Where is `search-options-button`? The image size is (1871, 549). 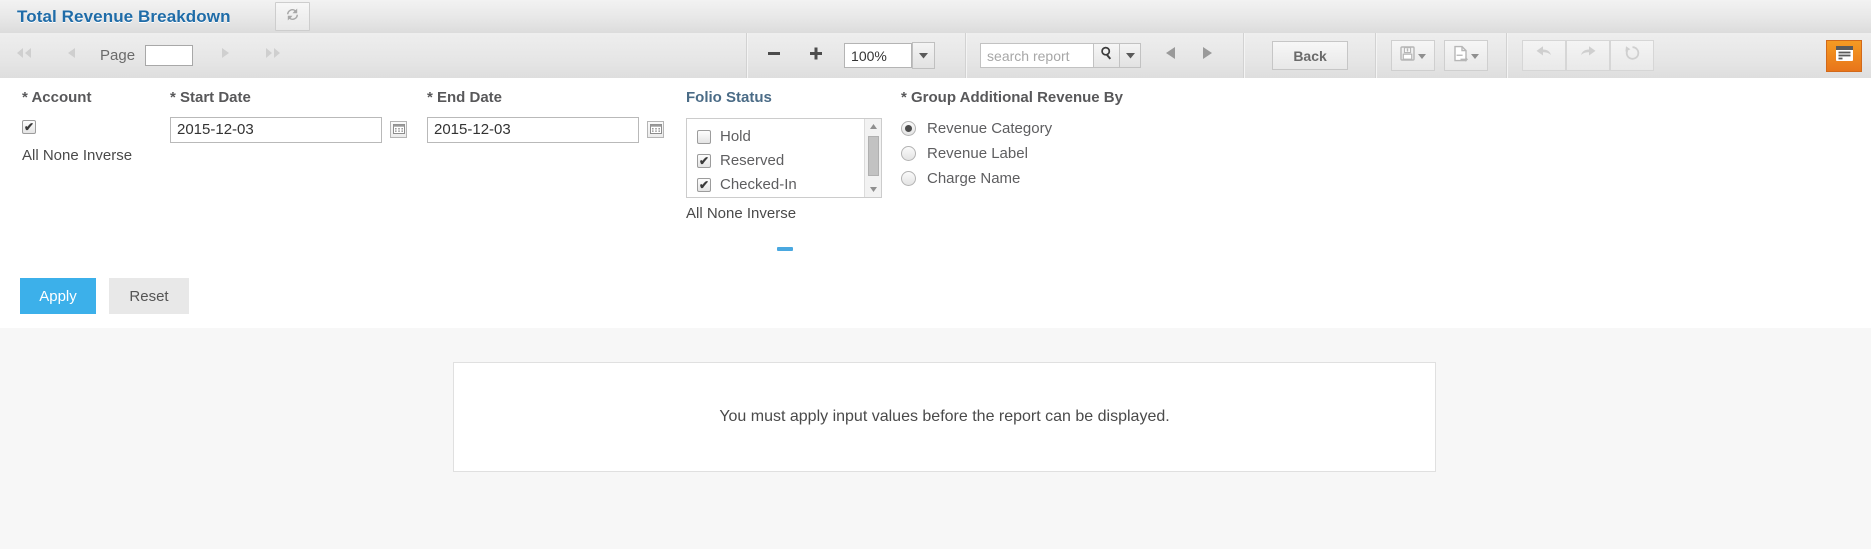
search-options-button is located at coordinates (1131, 55).